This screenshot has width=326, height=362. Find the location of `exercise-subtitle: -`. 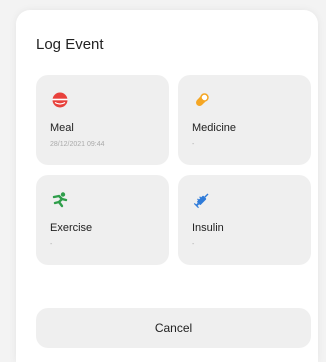

exercise-subtitle: - is located at coordinates (51, 244).